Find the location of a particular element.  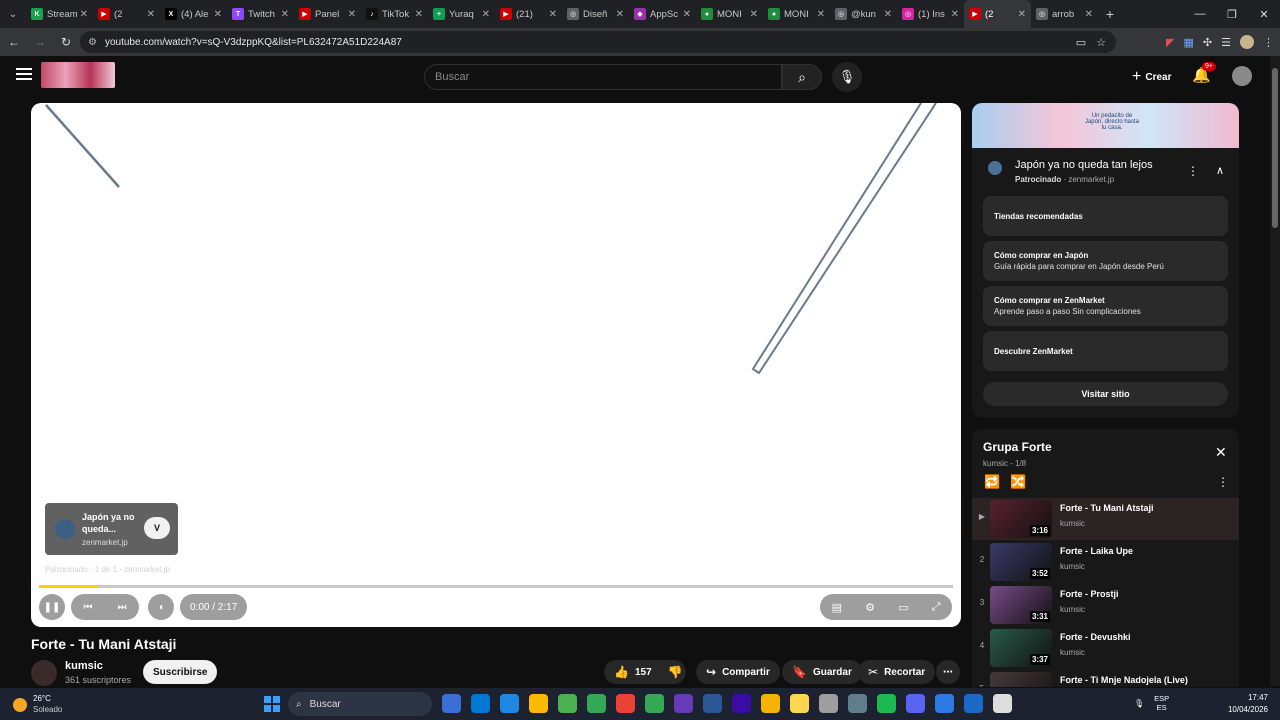

tab-search-icon: ⌄ is located at coordinates (13, 14).